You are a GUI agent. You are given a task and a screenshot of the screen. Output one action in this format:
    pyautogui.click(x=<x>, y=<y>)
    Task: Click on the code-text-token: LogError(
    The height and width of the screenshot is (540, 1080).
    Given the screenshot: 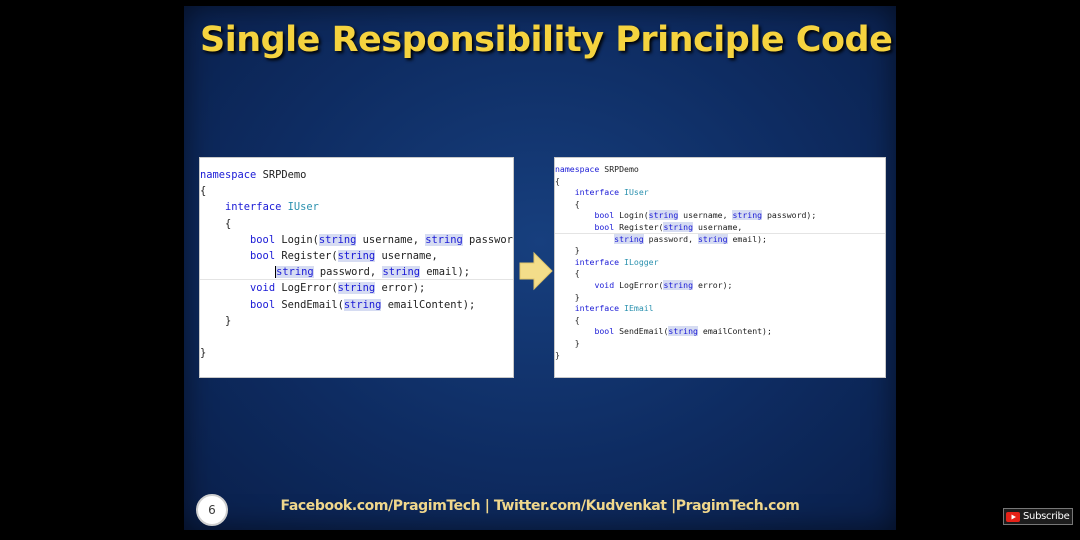 What is the action you would take?
    pyautogui.click(x=306, y=288)
    